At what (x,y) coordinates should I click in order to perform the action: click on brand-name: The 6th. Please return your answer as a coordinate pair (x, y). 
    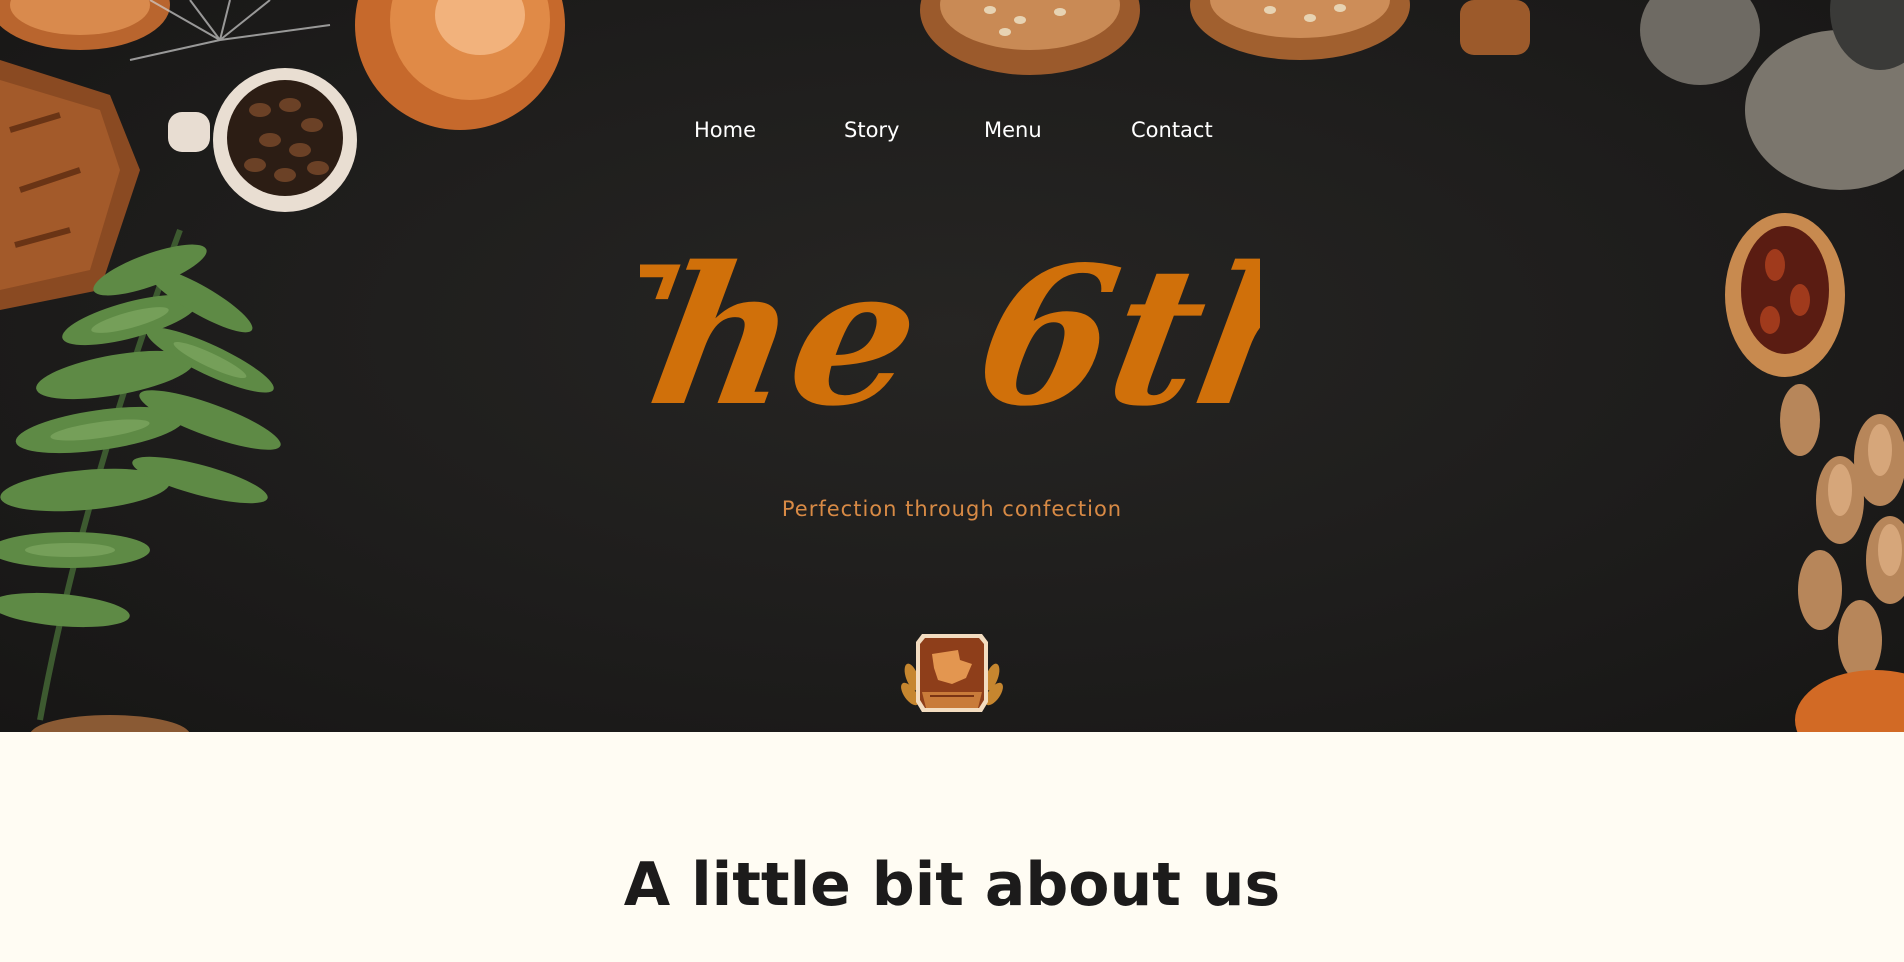
    Looking at the image, I should click on (950, 336).